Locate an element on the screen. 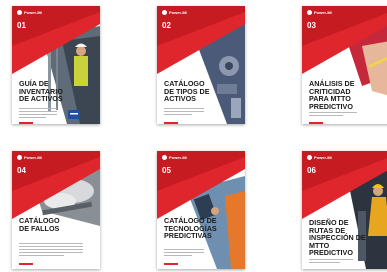 Image resolution: width=387 pixels, height=272 pixels. iso-55000-badge-icon is located at coordinates (74, 114).